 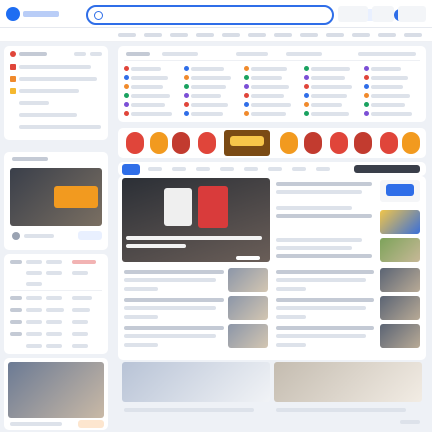 I want to click on headline-image, so click(x=196, y=220).